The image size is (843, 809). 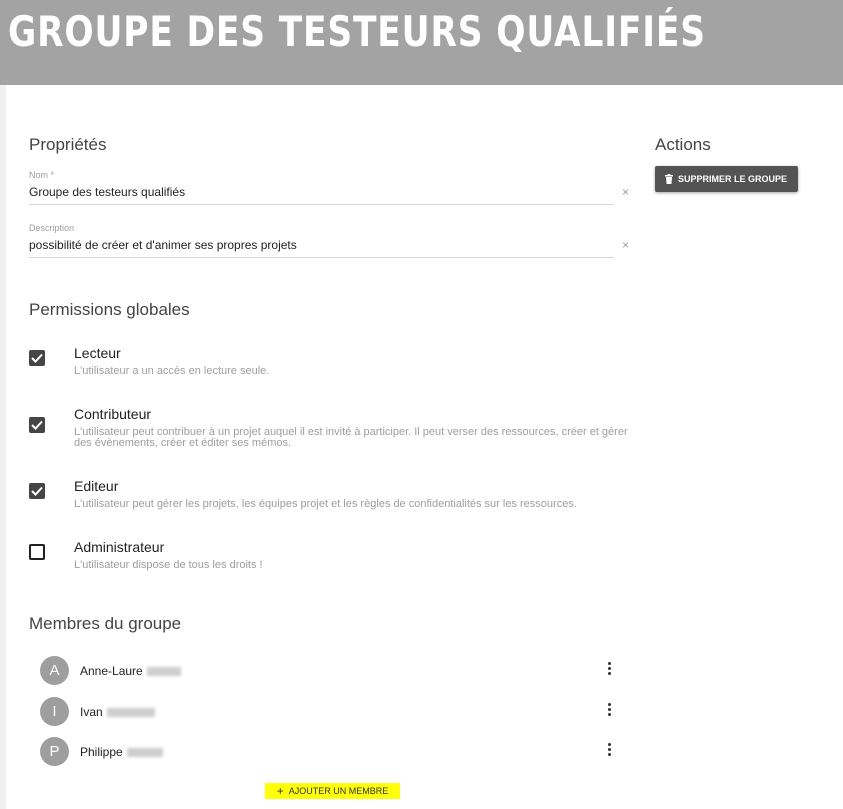 I want to click on delete-group-button: SUPPRIMER LE GROUPE, so click(x=726, y=179).